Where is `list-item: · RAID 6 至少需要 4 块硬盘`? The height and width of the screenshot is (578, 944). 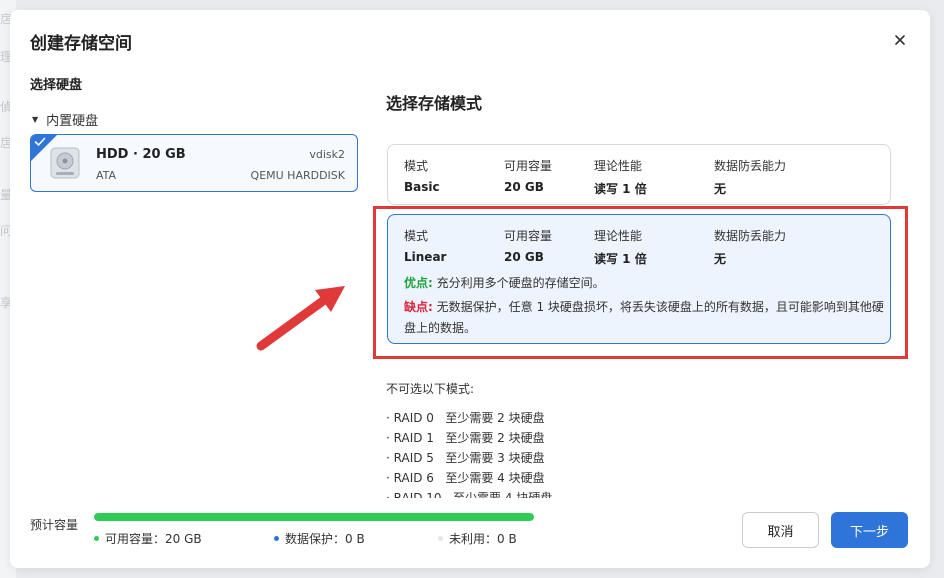
list-item: · RAID 6 至少需要 4 块硬盘 is located at coordinates (465, 478).